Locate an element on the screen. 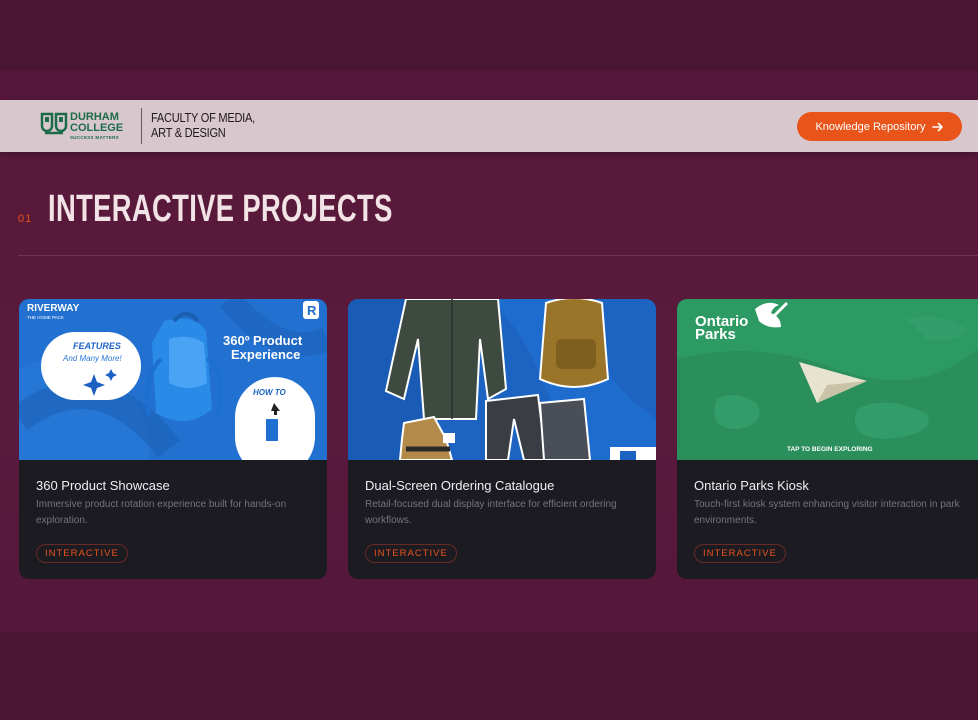  headline-experience: Experience is located at coordinates (265, 354).